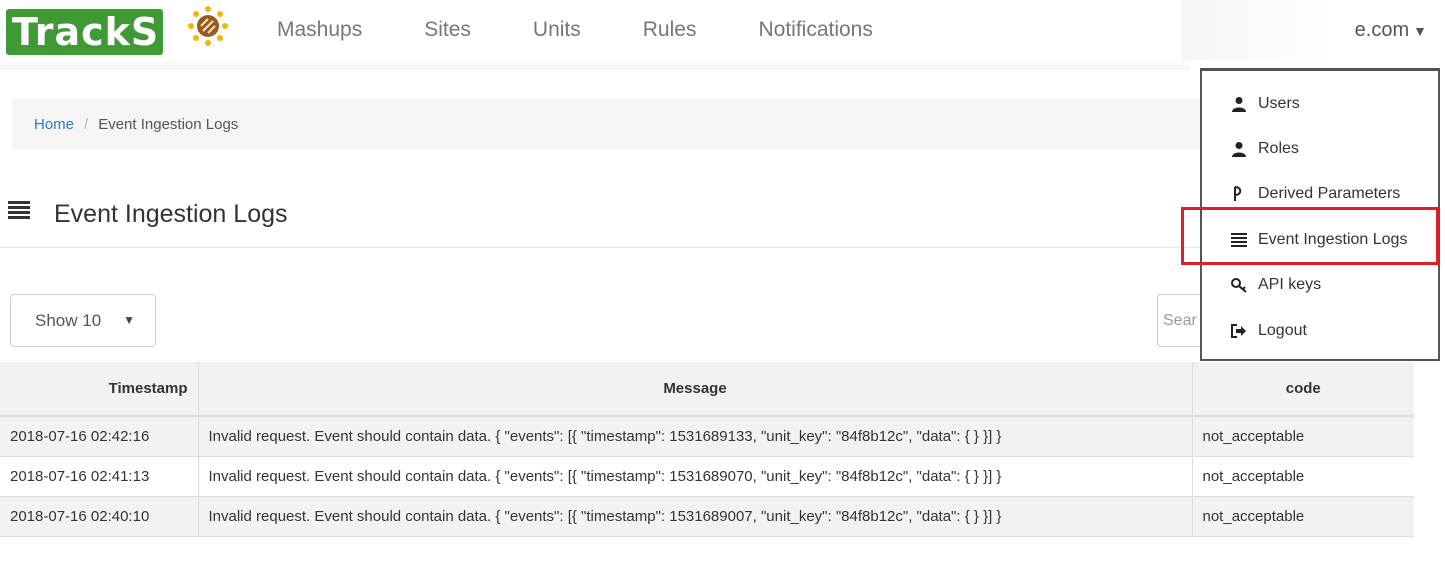  I want to click on column-header-code: code, so click(1303, 389).